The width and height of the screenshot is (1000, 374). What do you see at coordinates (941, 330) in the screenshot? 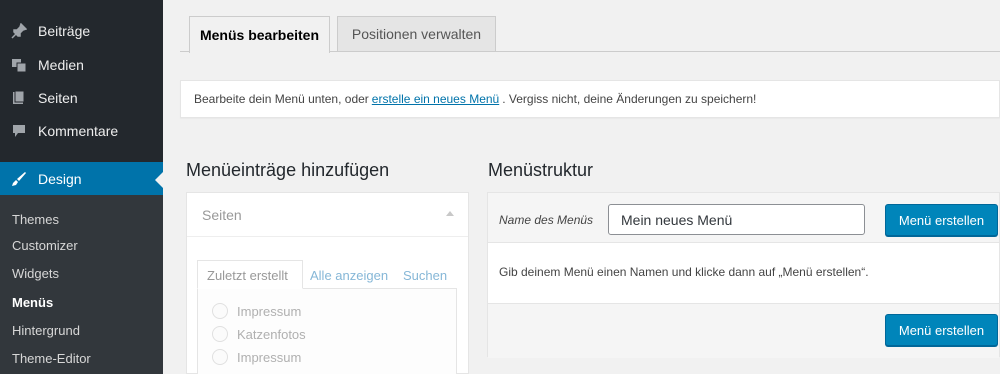
I see `create-menu-button-bottom: Menü erstellen` at bounding box center [941, 330].